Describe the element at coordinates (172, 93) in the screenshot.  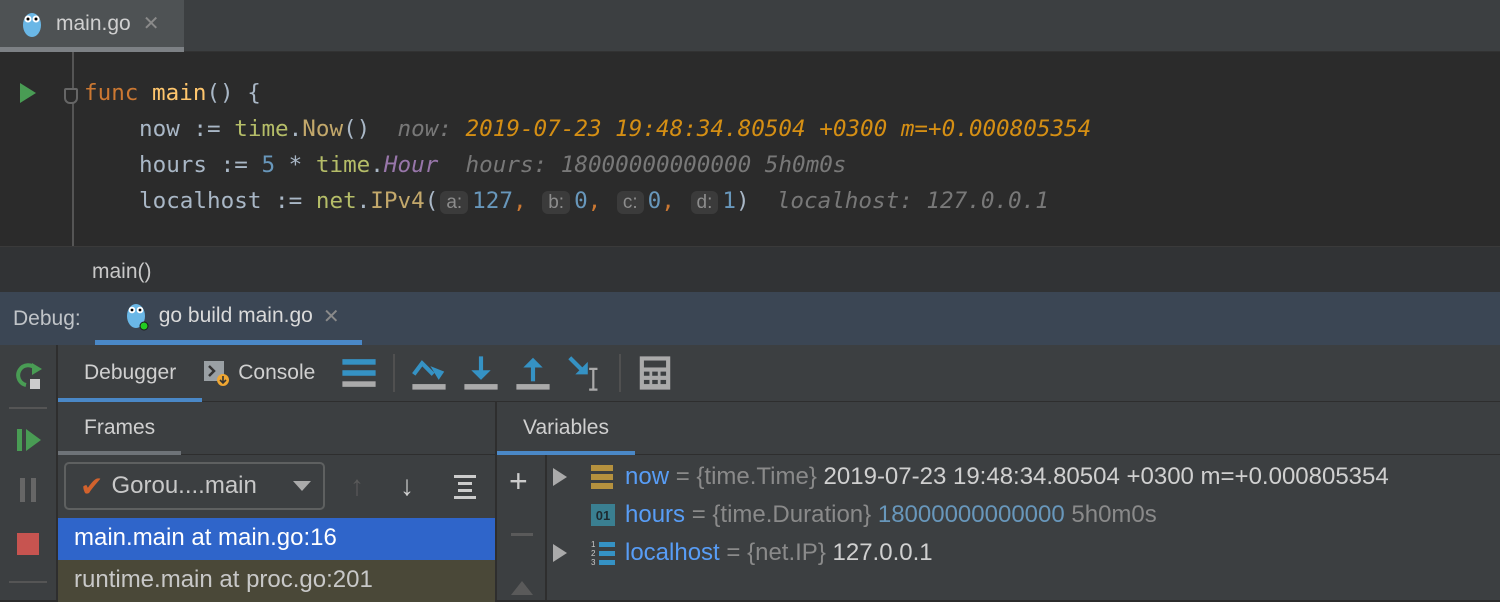
I see `code-line-1: func main() {` at that location.